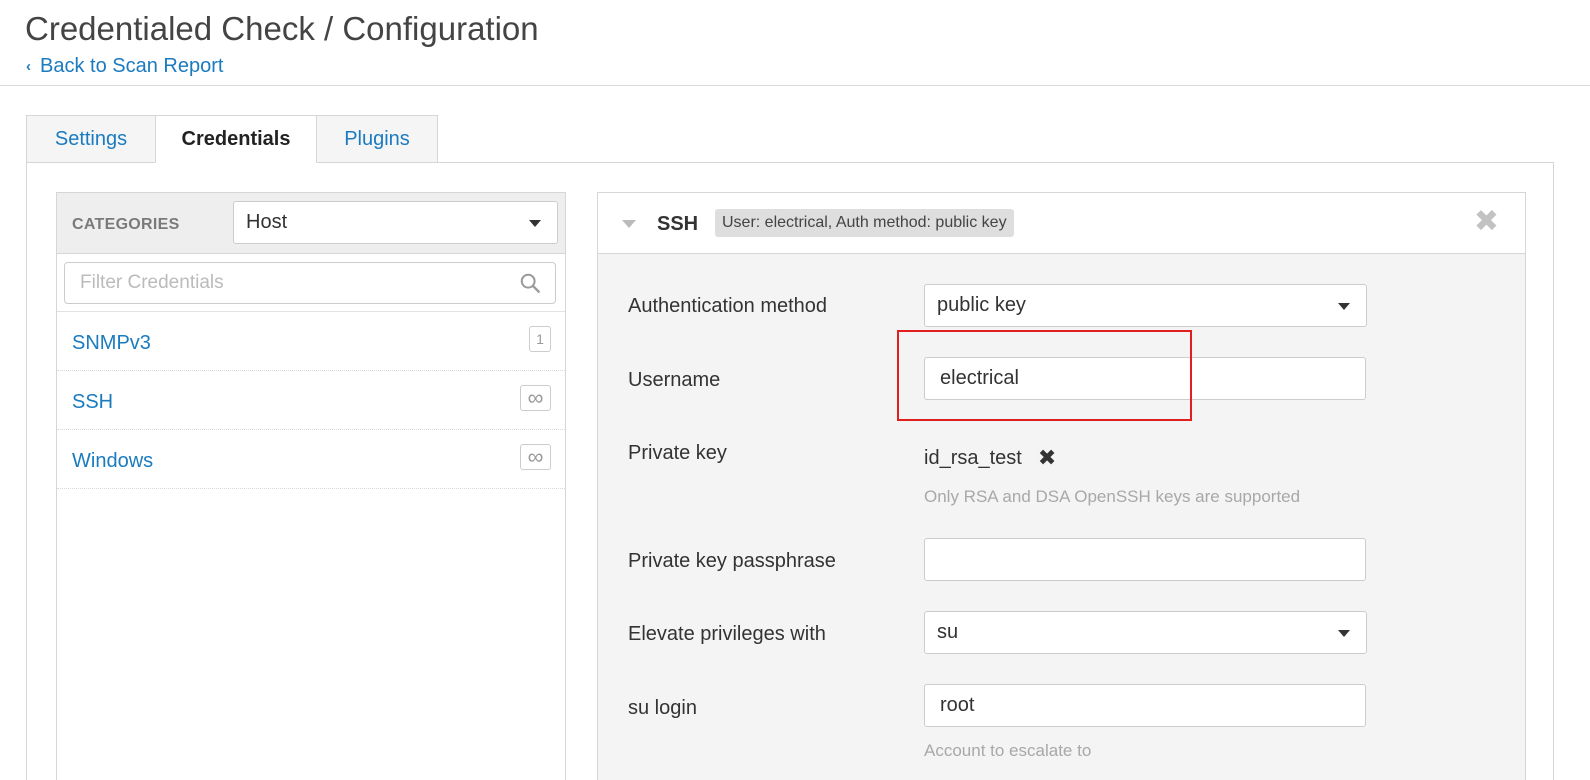  I want to click on su-login-label: su login, so click(662, 708).